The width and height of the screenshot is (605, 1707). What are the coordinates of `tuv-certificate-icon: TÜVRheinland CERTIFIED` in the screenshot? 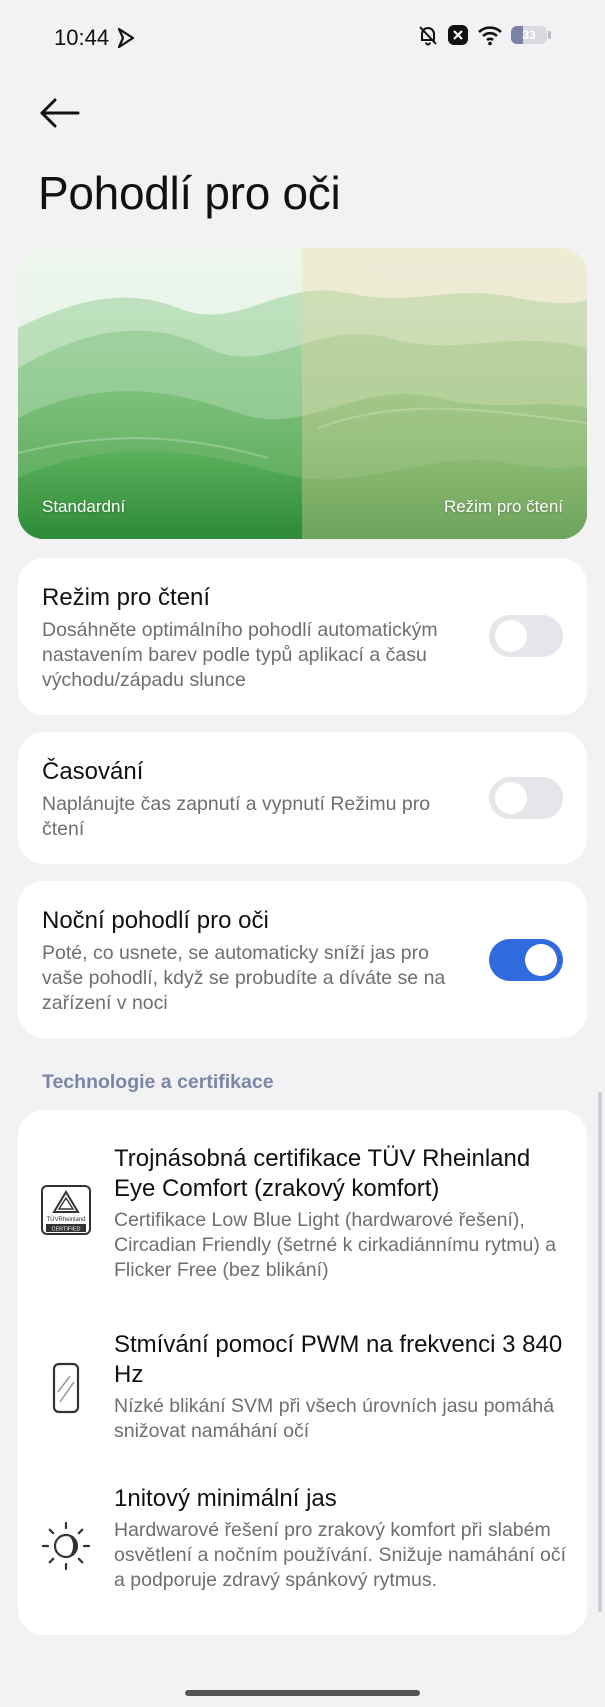 It's located at (66, 1210).